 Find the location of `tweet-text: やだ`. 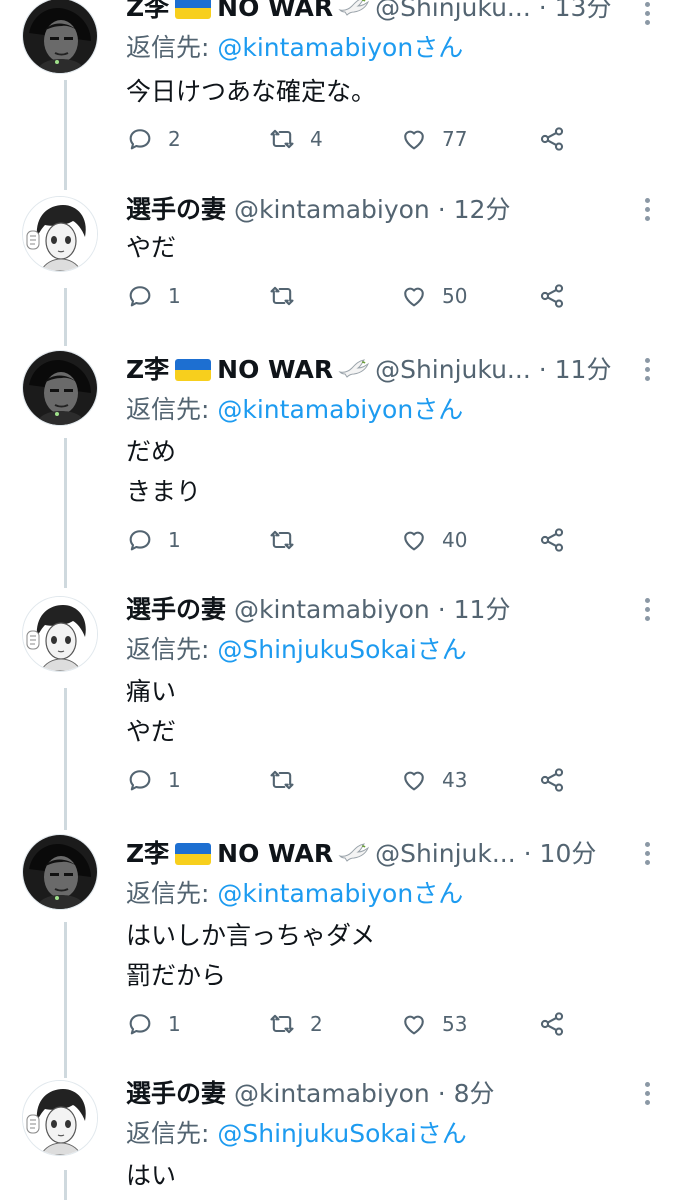

tweet-text: やだ is located at coordinates (151, 247).